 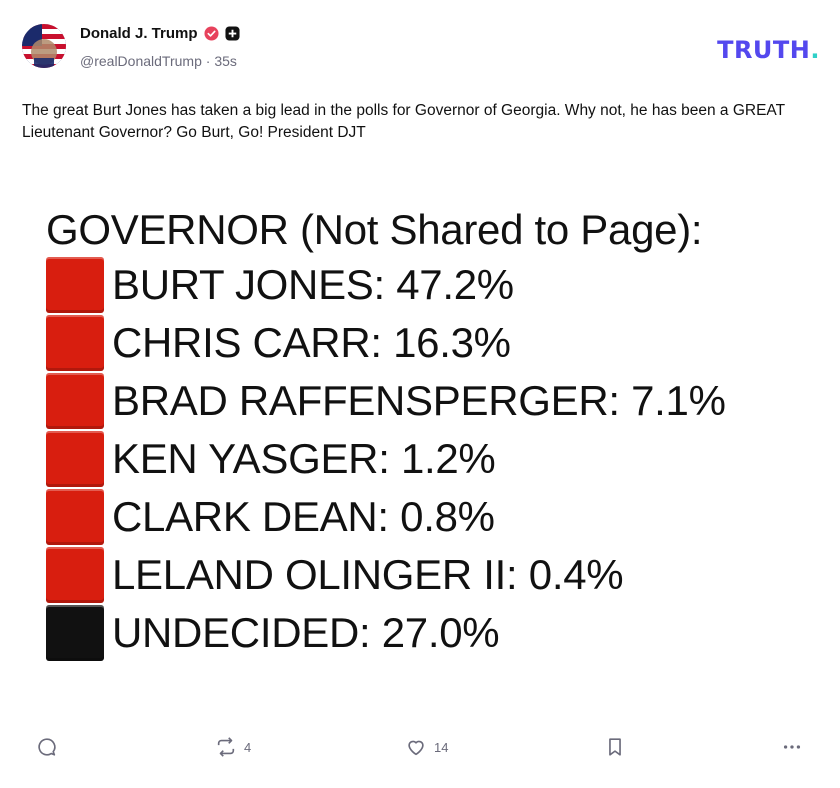 I want to click on name-row: Donald J. Trump, so click(x=160, y=33).